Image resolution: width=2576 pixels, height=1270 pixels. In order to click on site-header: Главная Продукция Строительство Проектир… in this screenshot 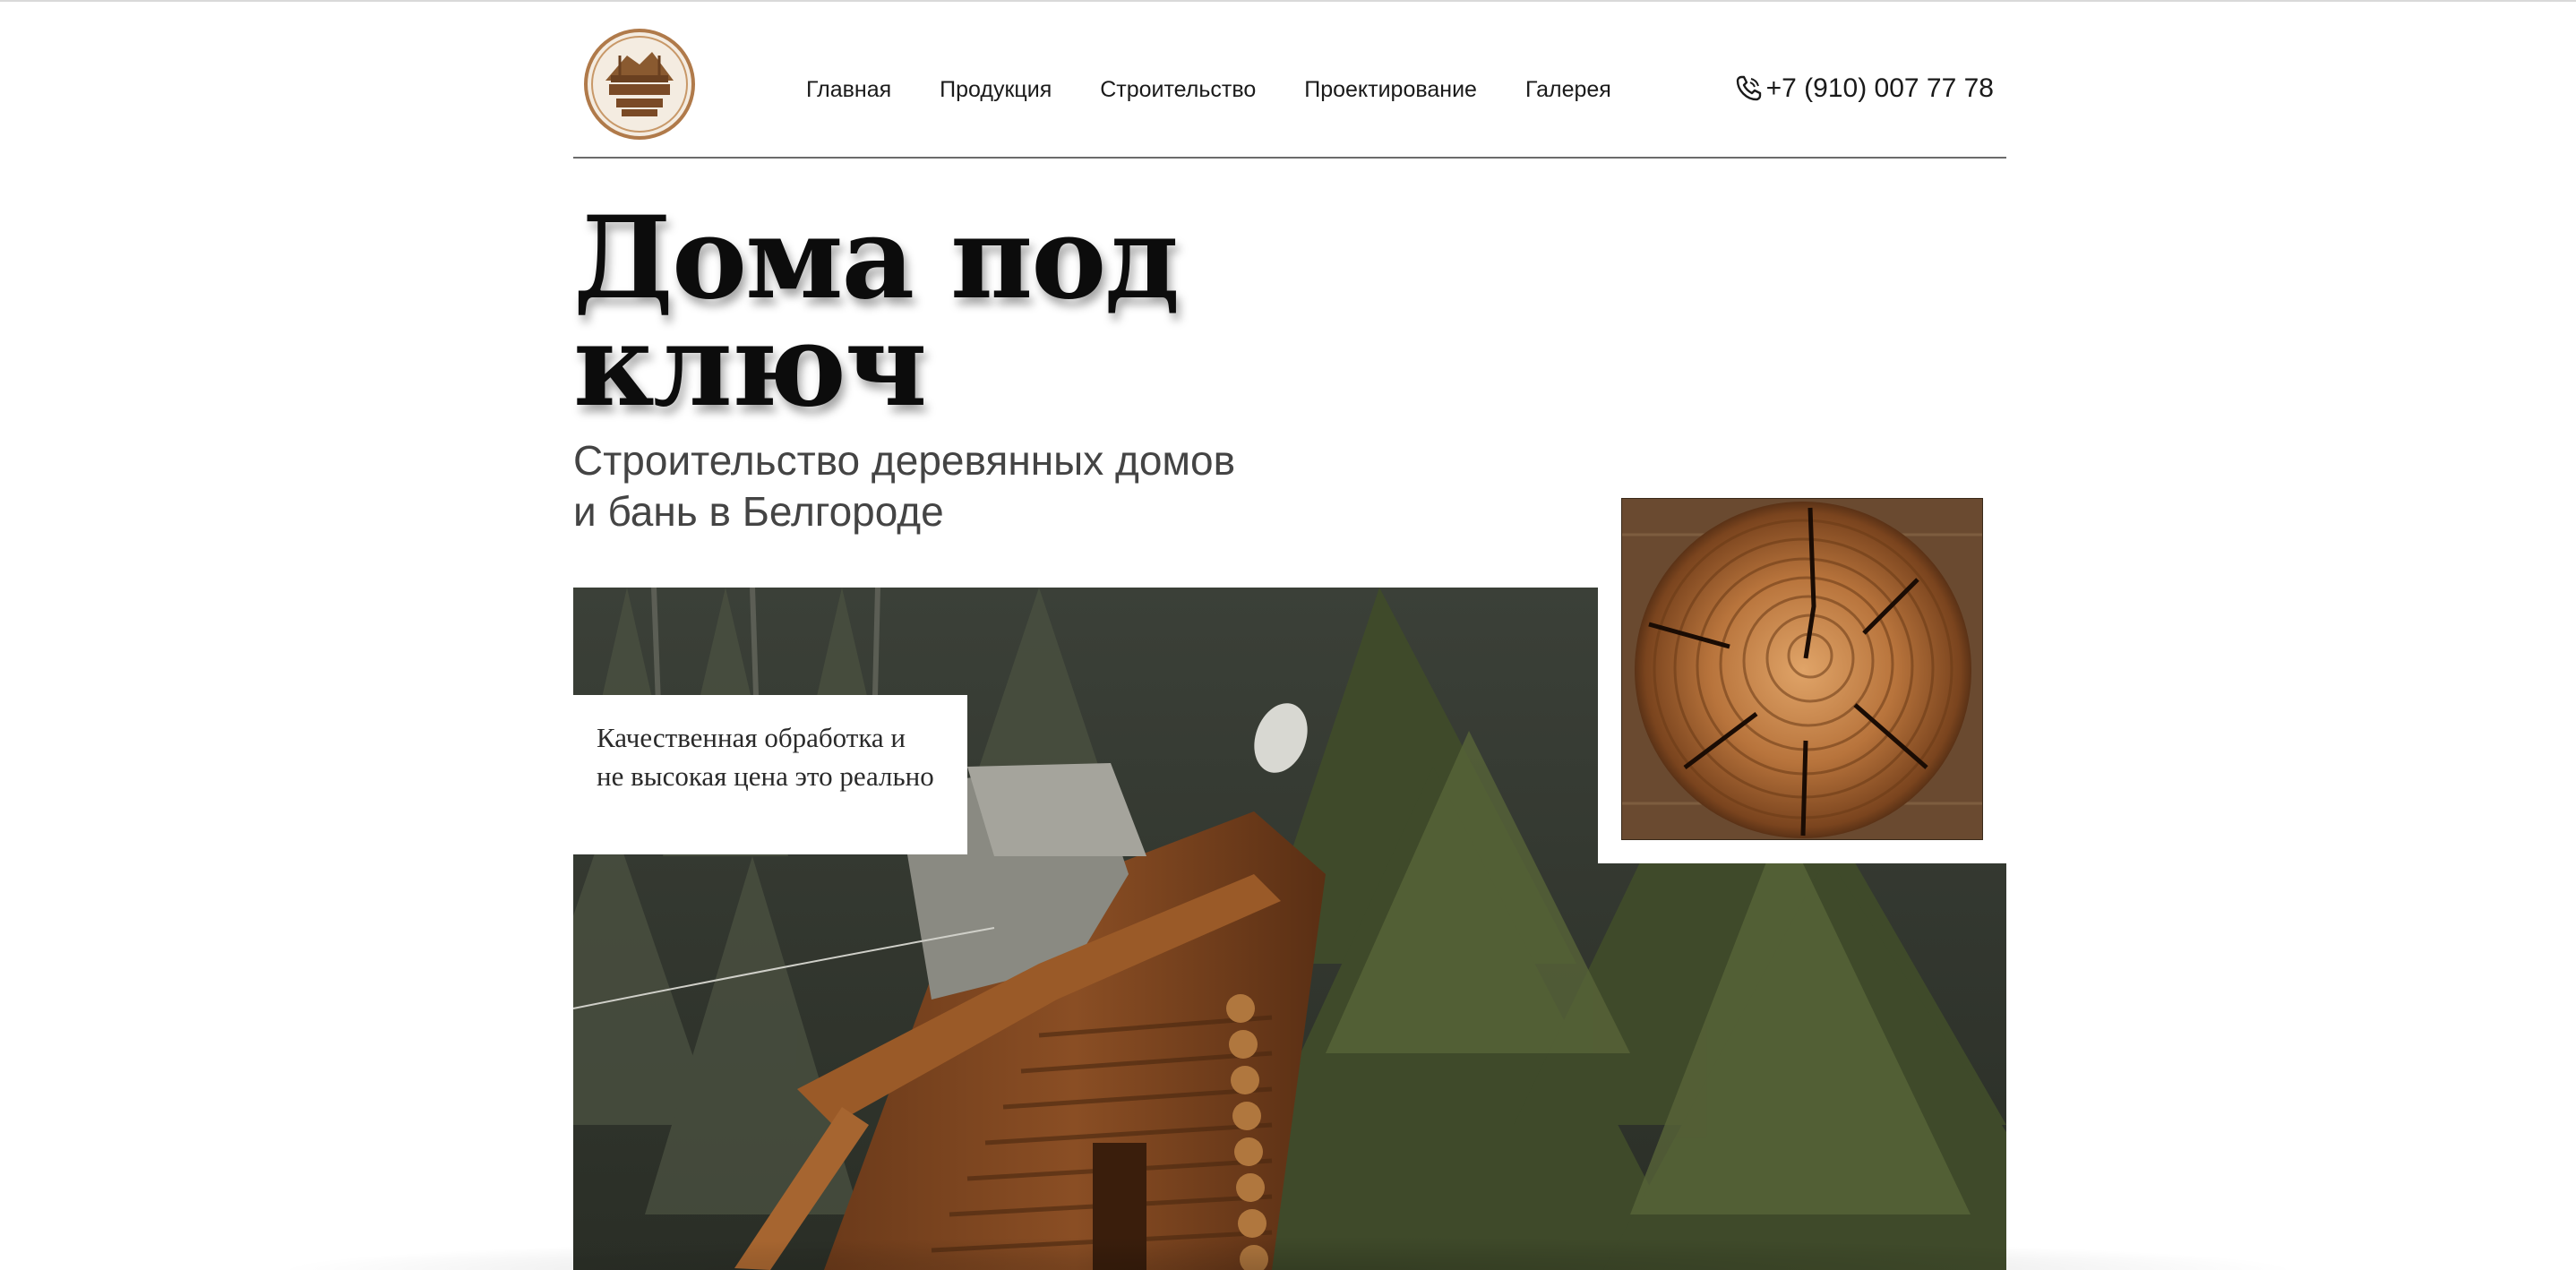, I will do `click(1289, 79)`.